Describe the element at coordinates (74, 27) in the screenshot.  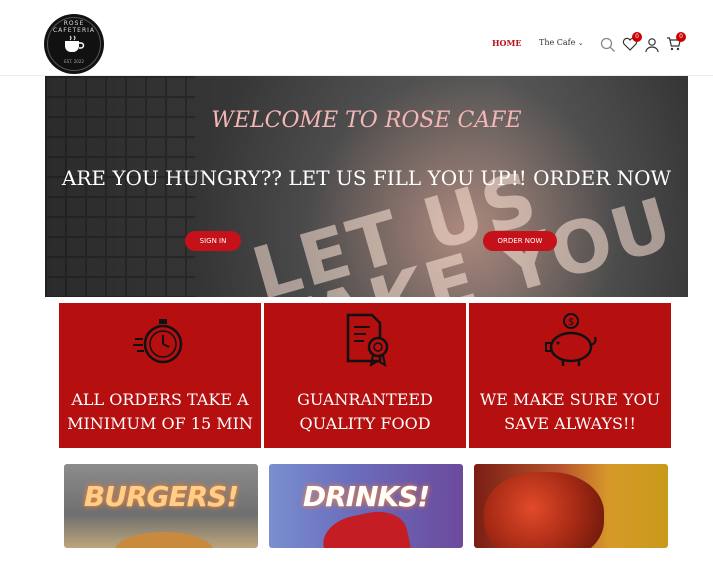
I see `logo-brand-text: ROSE CAFETERIA` at that location.